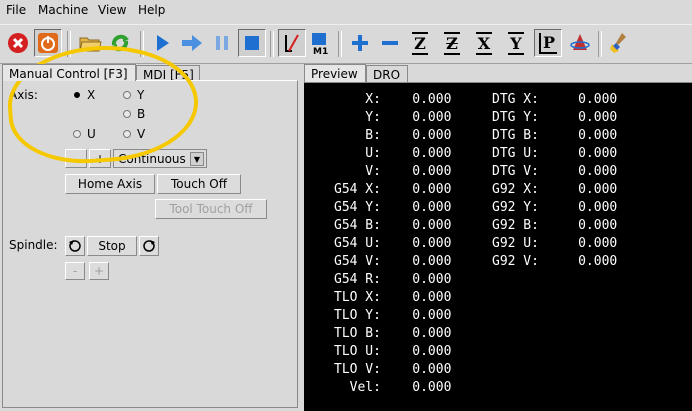  Describe the element at coordinates (393, 99) in the screenshot. I see `dro-line: X: 0.000` at that location.